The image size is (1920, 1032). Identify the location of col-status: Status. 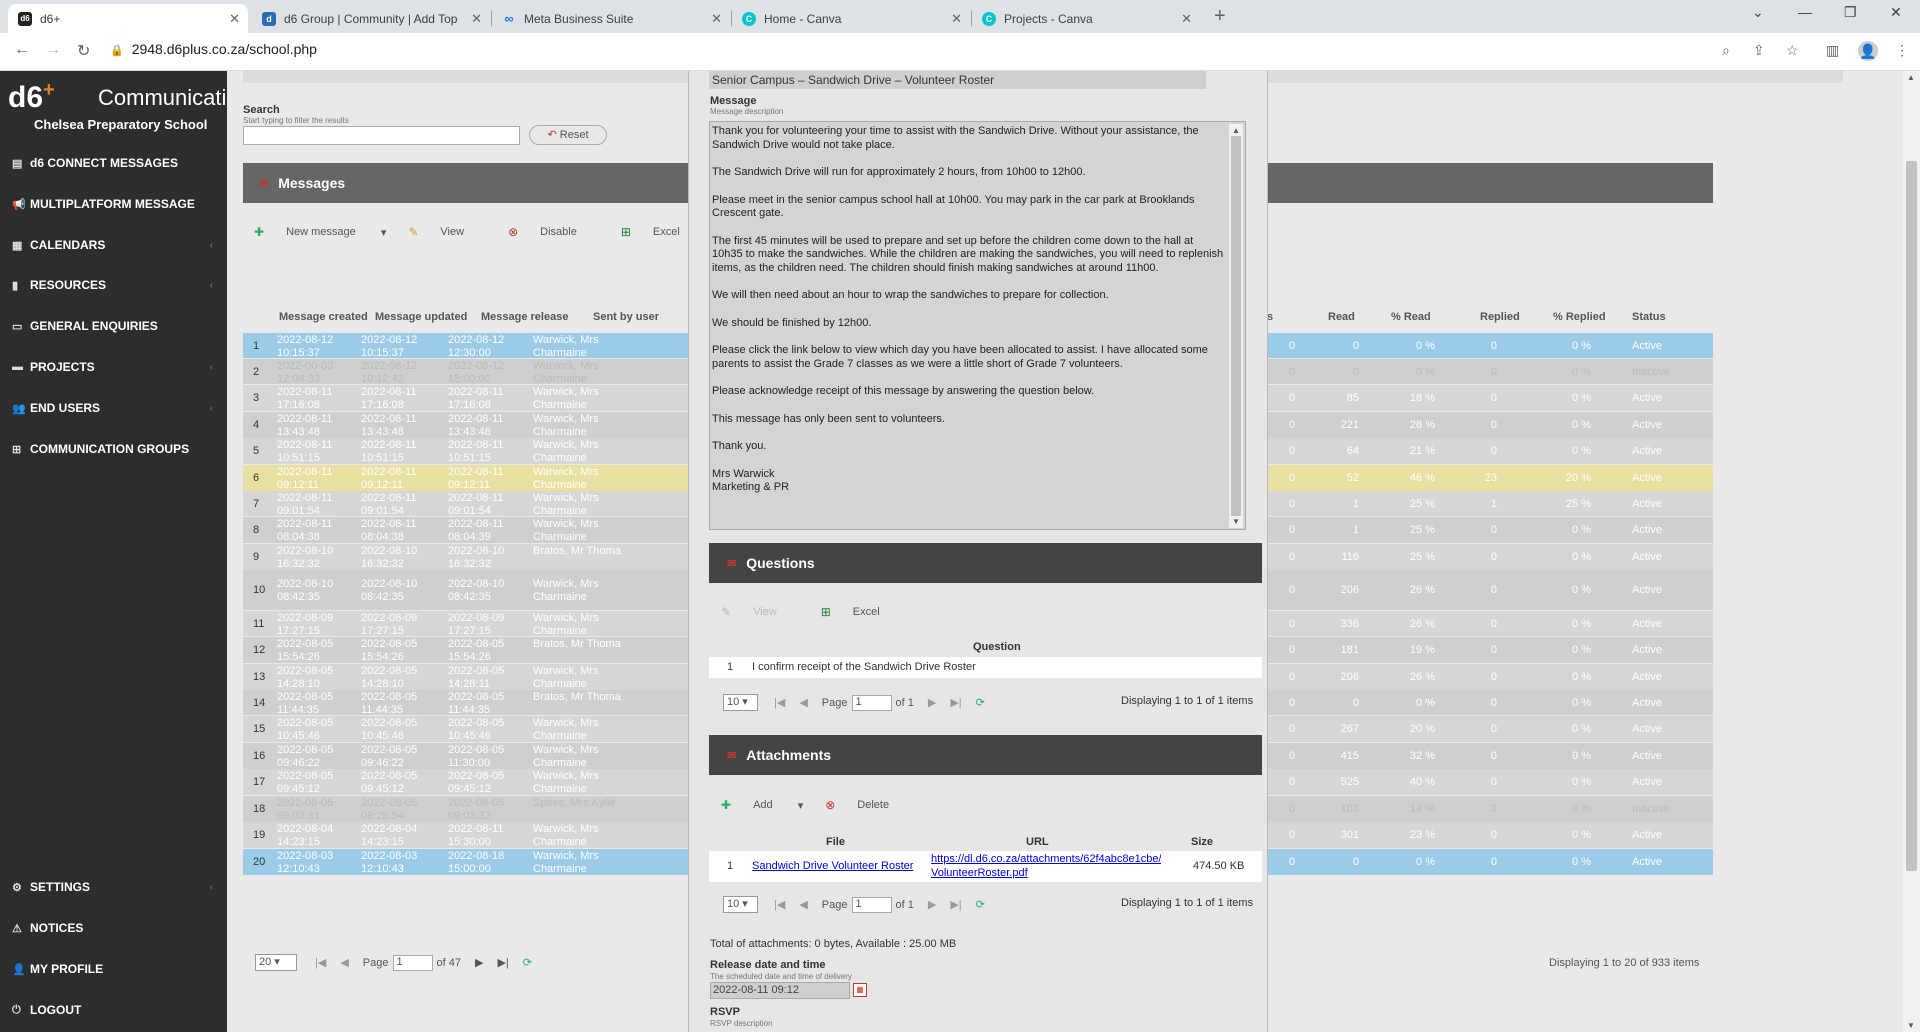
(1649, 318).